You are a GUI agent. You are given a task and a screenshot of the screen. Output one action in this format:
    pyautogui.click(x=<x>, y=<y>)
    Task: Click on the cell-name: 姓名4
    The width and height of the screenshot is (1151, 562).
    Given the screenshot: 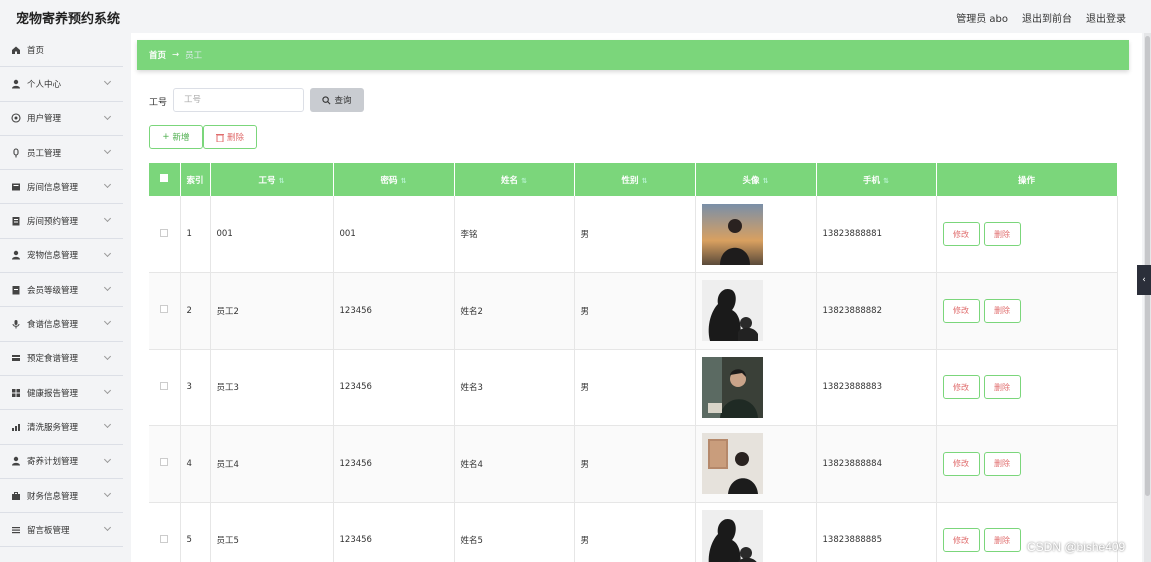 What is the action you would take?
    pyautogui.click(x=514, y=464)
    